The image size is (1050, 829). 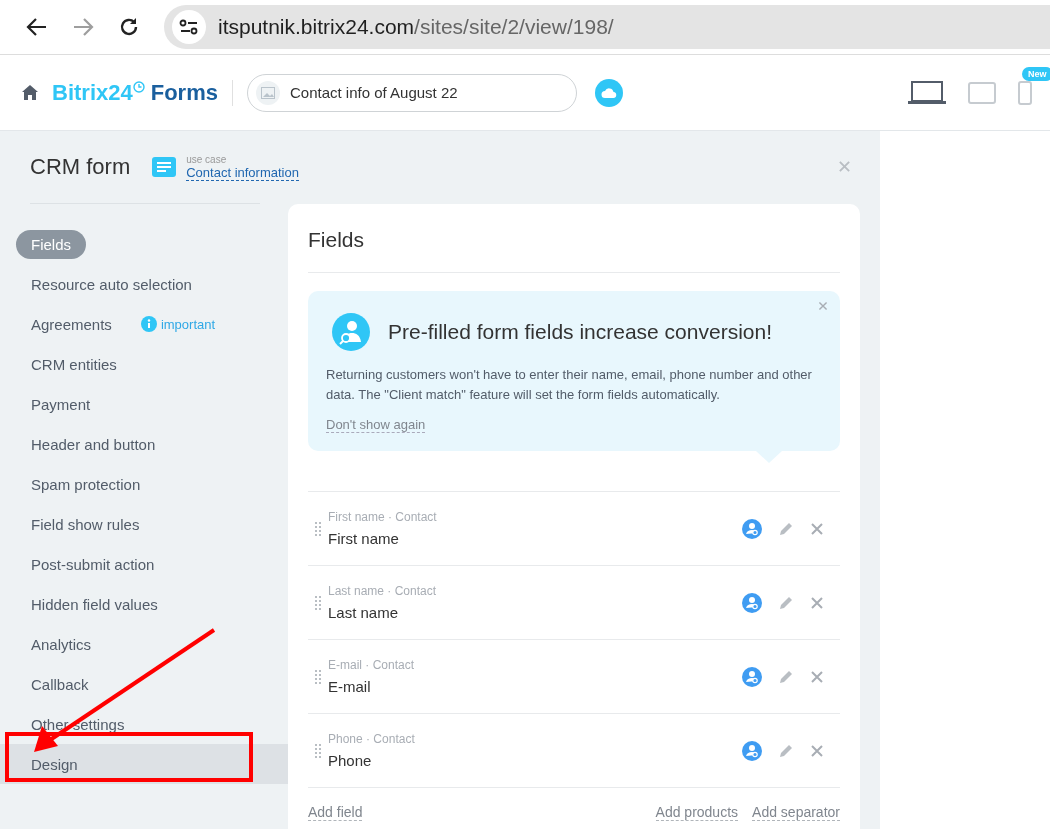 What do you see at coordinates (85, 524) in the screenshot?
I see `sidebar-item: Field show rules` at bounding box center [85, 524].